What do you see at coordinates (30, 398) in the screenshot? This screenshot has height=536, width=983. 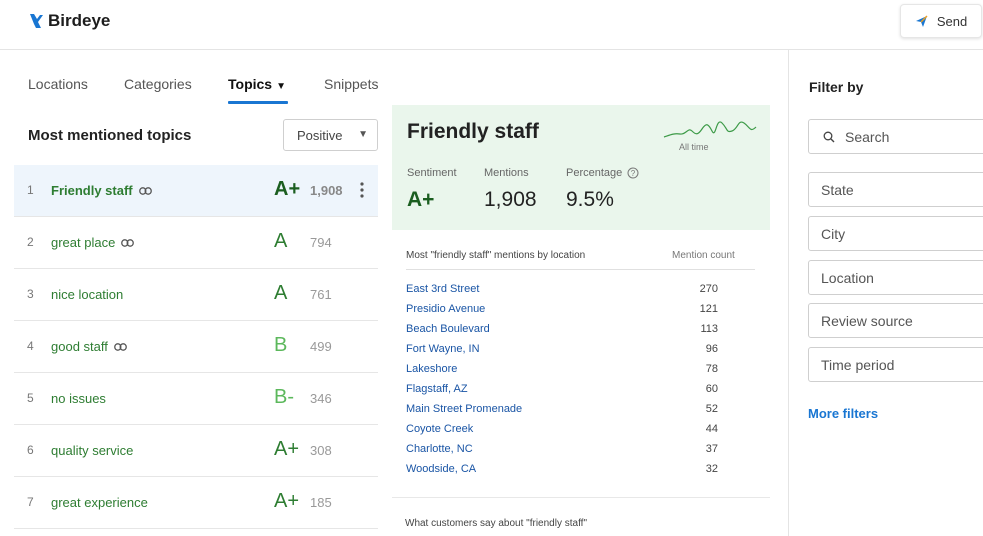 I see `topic-rank: 5` at bounding box center [30, 398].